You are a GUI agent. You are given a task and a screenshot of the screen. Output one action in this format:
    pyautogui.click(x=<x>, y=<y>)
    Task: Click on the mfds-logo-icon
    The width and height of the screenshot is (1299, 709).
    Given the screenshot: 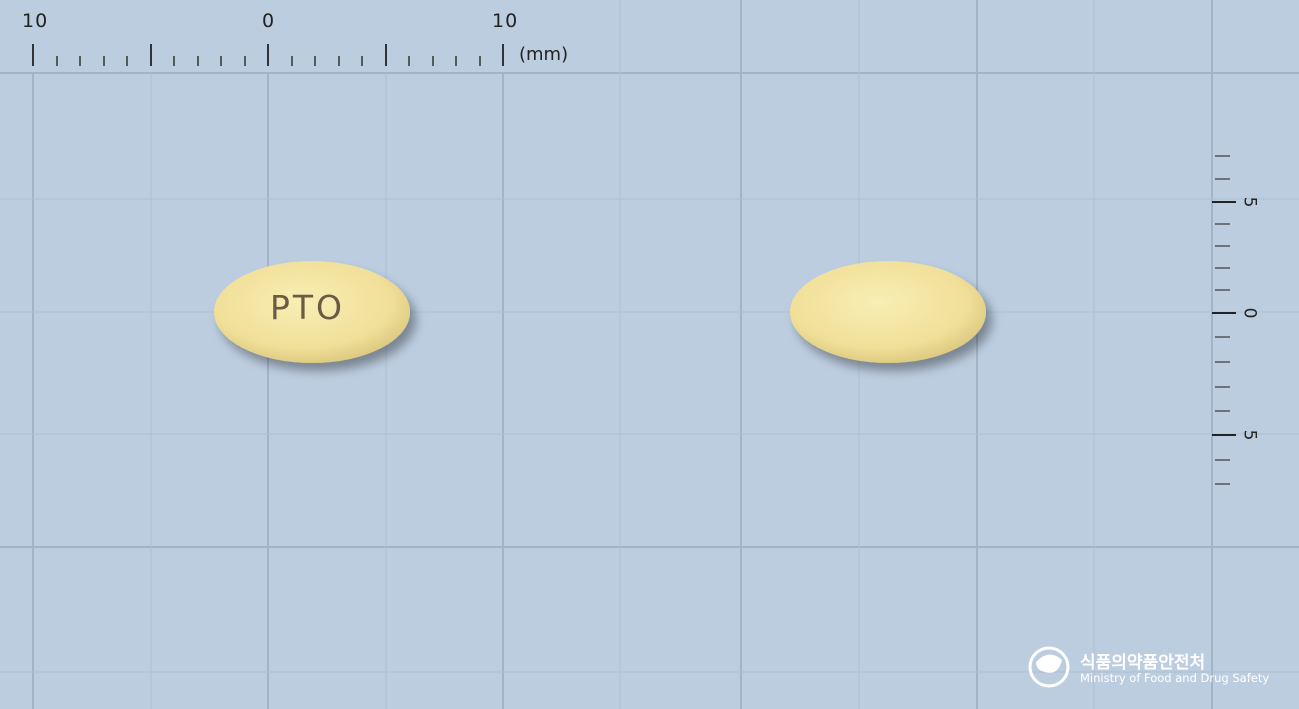 What is the action you would take?
    pyautogui.click(x=1049, y=667)
    